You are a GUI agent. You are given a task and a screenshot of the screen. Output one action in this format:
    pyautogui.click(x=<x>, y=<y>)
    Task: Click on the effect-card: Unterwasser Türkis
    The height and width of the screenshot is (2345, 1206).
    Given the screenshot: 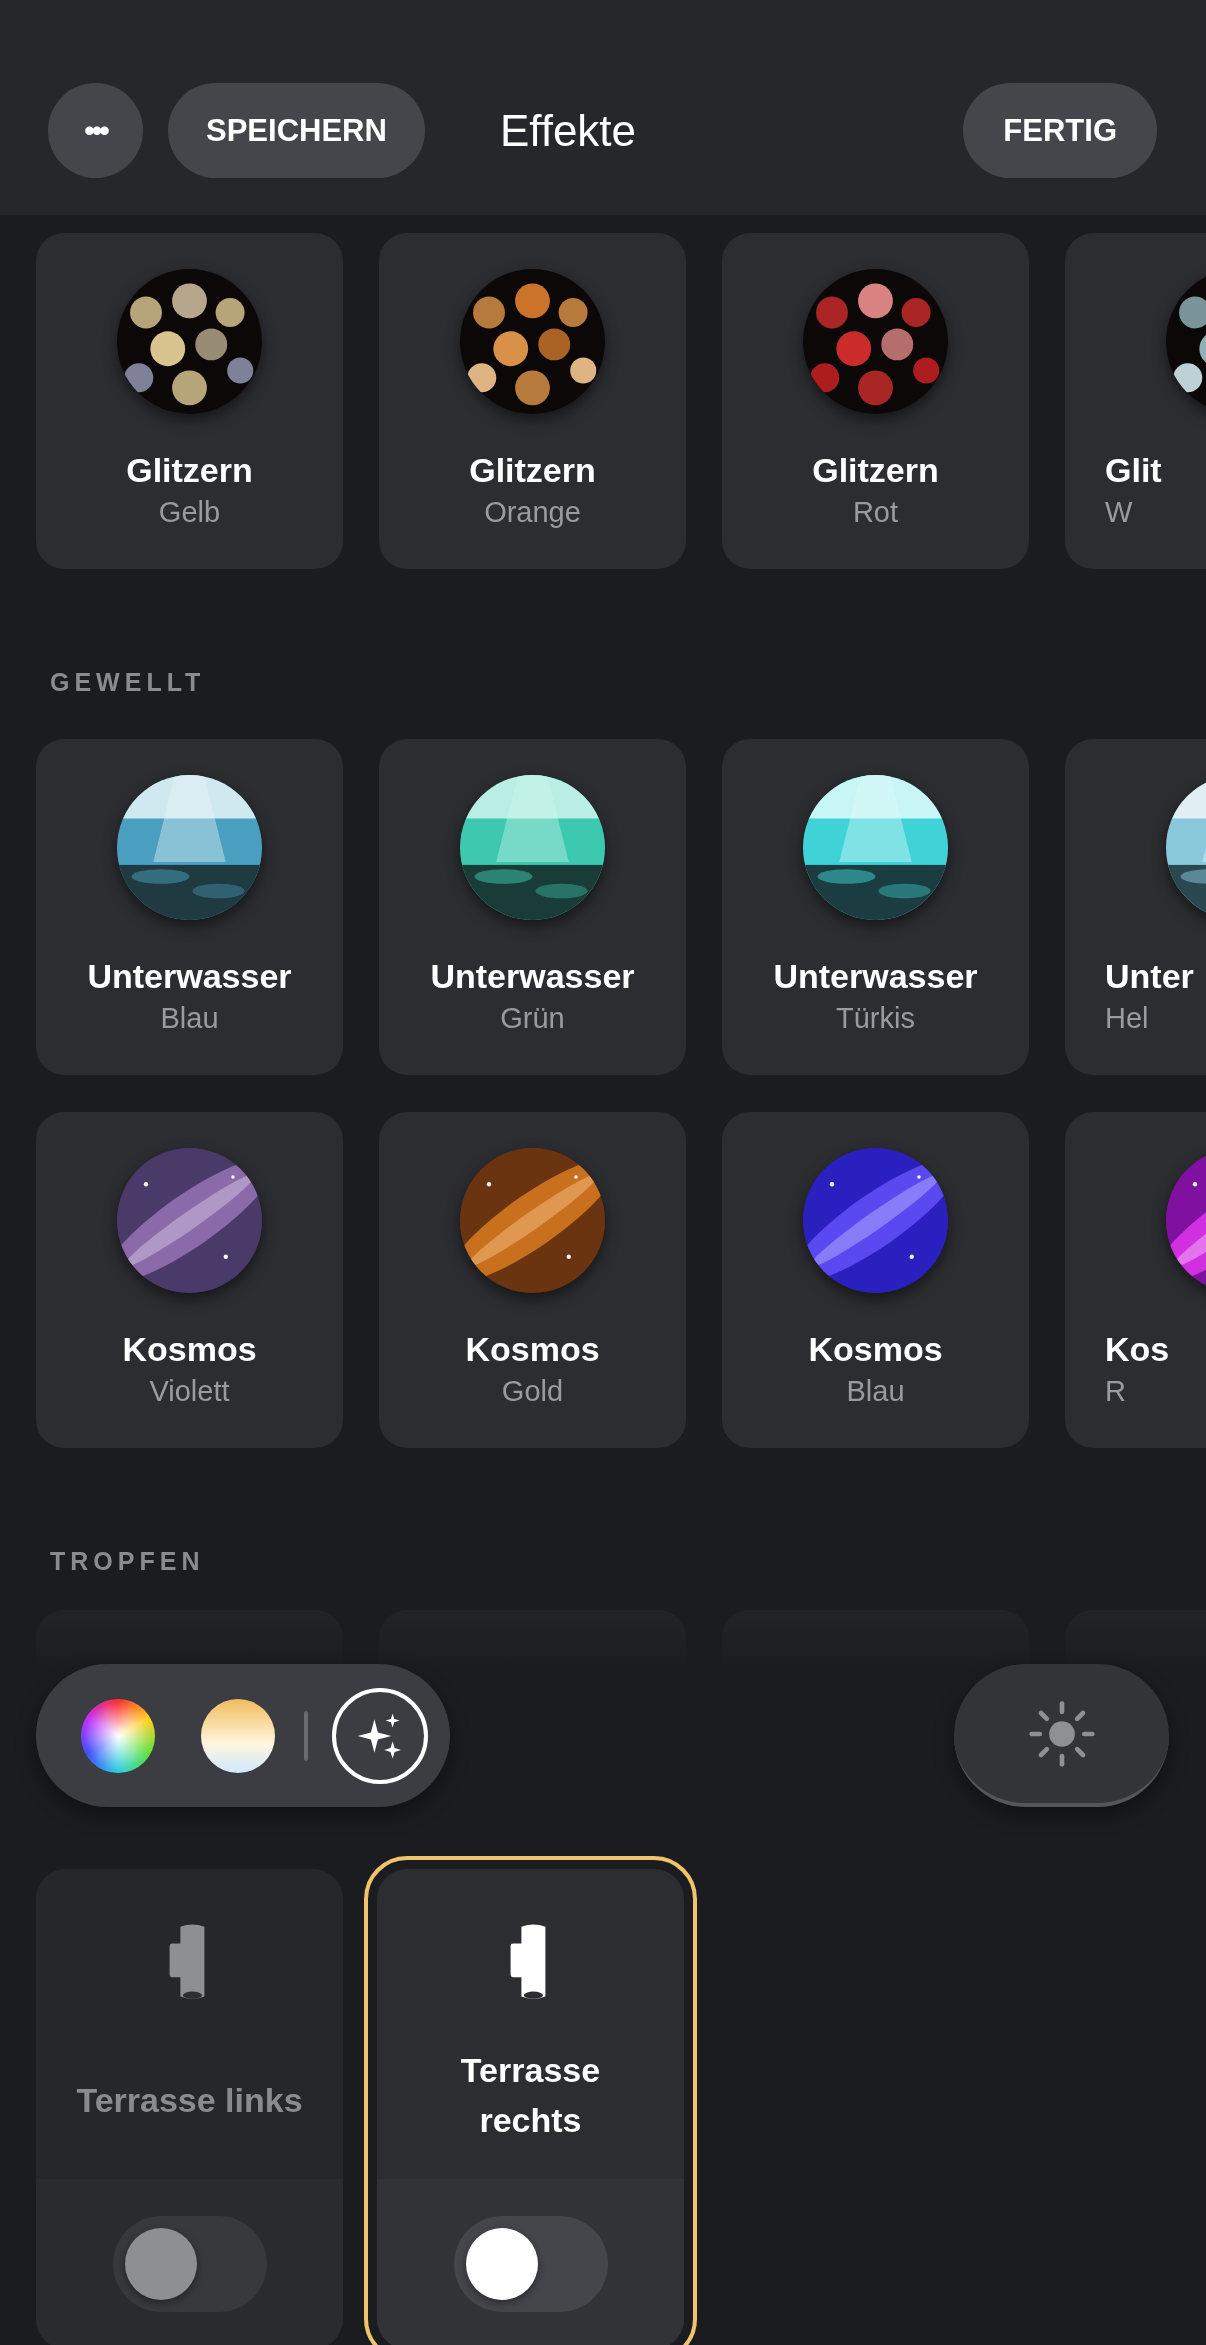 What is the action you would take?
    pyautogui.click(x=875, y=907)
    